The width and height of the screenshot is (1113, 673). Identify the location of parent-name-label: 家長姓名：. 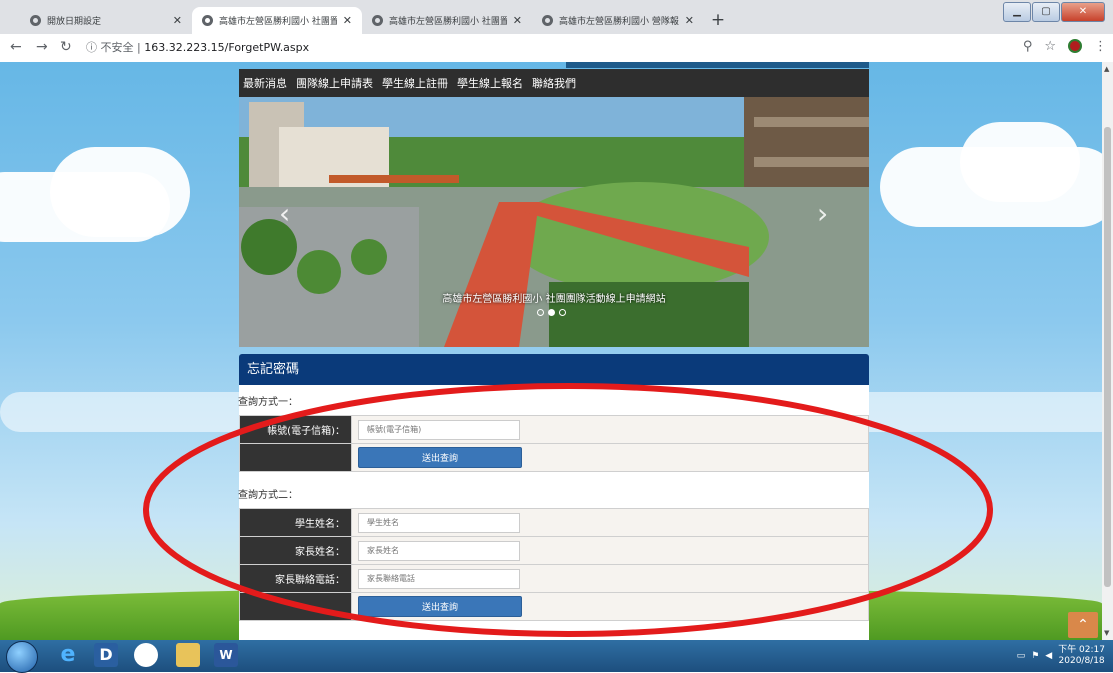
(295, 550).